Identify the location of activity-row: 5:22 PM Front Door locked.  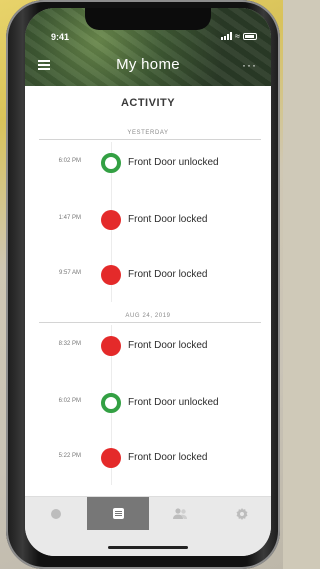
(148, 458).